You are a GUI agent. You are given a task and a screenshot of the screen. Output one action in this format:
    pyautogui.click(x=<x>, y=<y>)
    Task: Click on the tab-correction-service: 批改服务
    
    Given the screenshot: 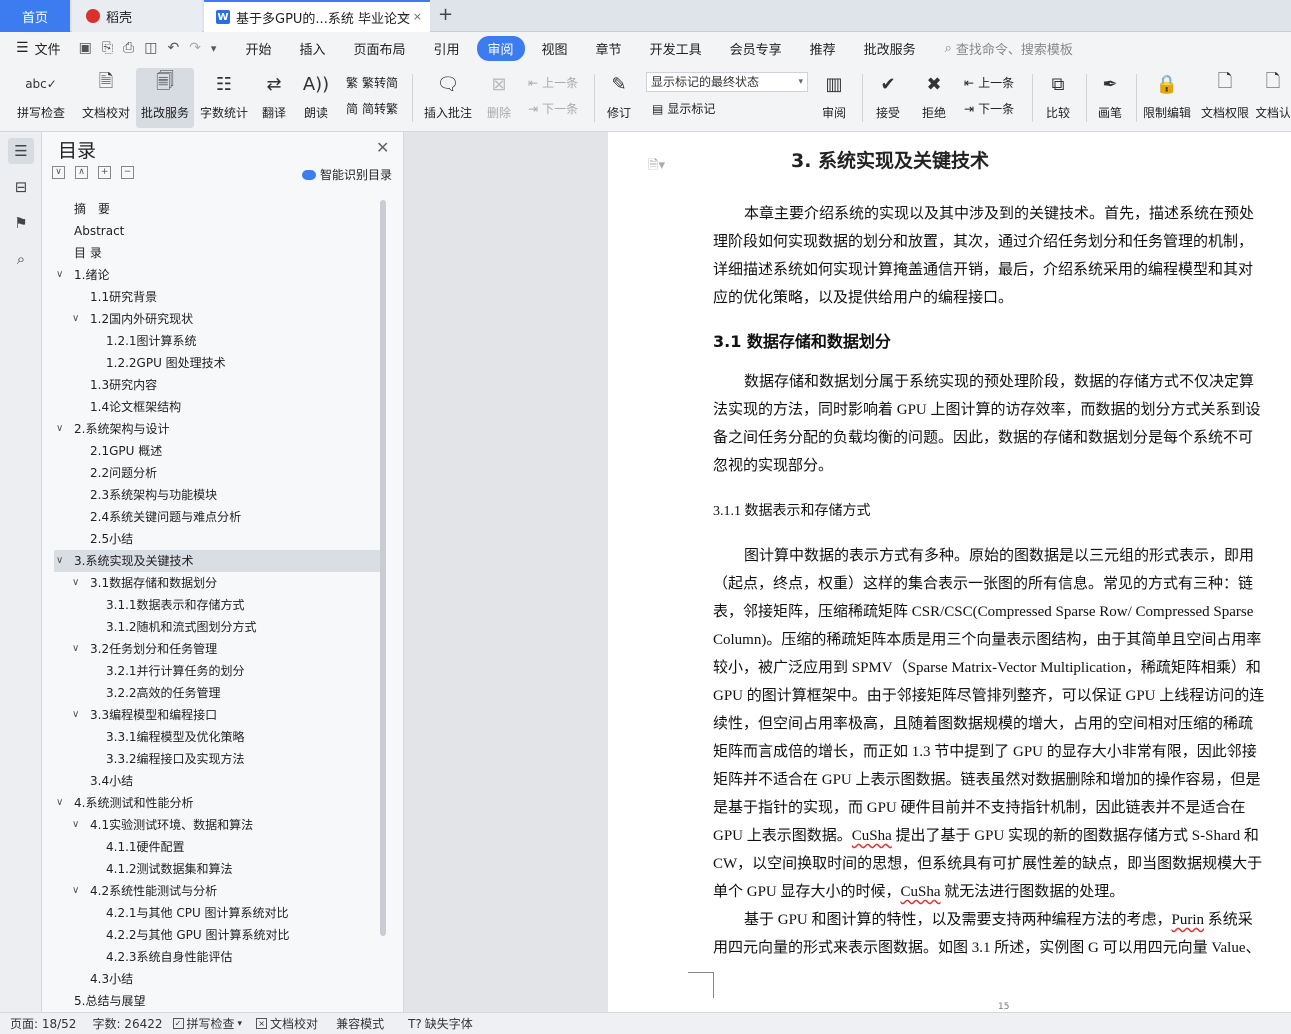 What is the action you would take?
    pyautogui.click(x=890, y=48)
    